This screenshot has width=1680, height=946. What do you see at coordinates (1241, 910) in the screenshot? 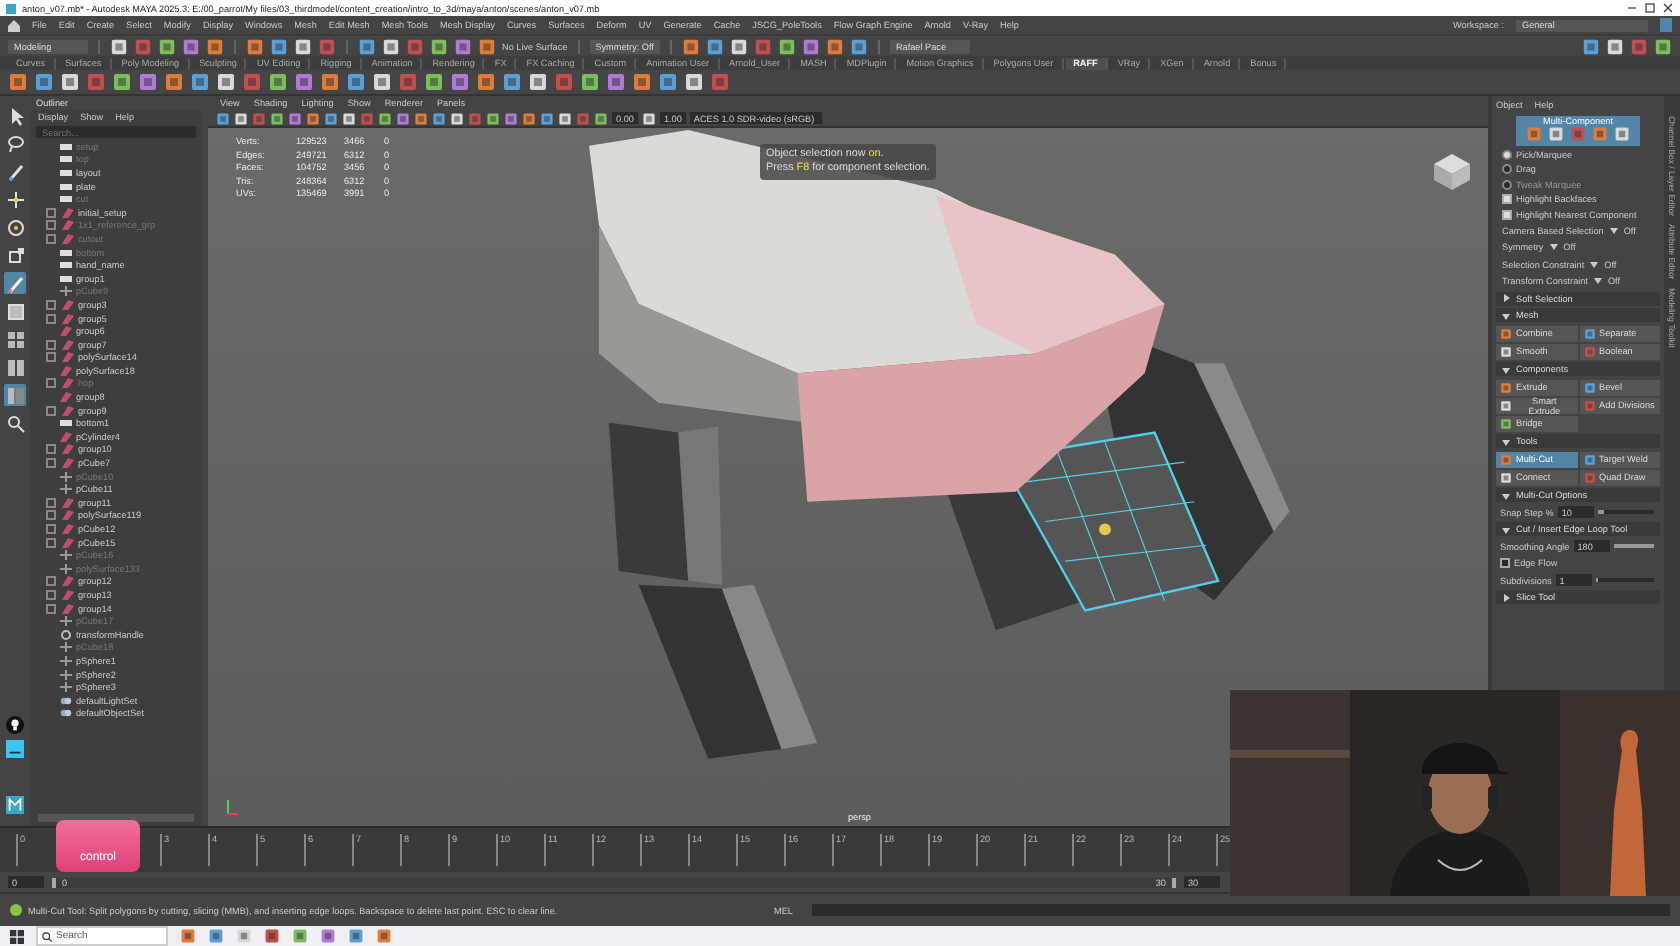
I see `command-field` at bounding box center [1241, 910].